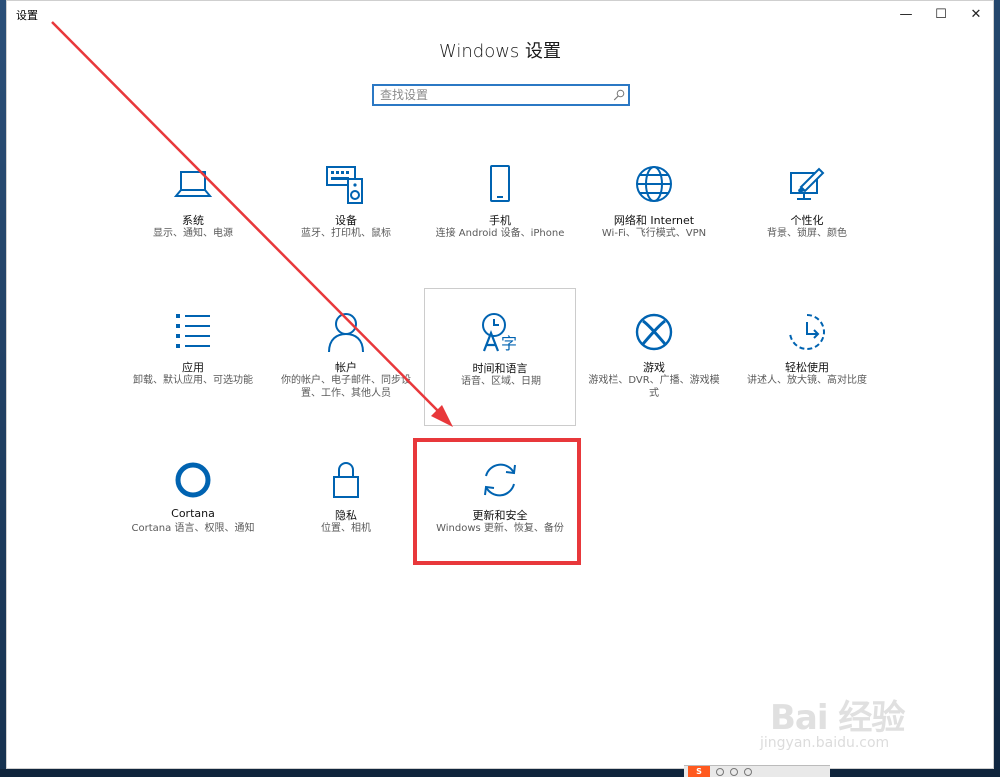 This screenshot has width=1000, height=777. Describe the element at coordinates (193, 233) in the screenshot. I see `tile-description: 显示、通知、电源` at that location.